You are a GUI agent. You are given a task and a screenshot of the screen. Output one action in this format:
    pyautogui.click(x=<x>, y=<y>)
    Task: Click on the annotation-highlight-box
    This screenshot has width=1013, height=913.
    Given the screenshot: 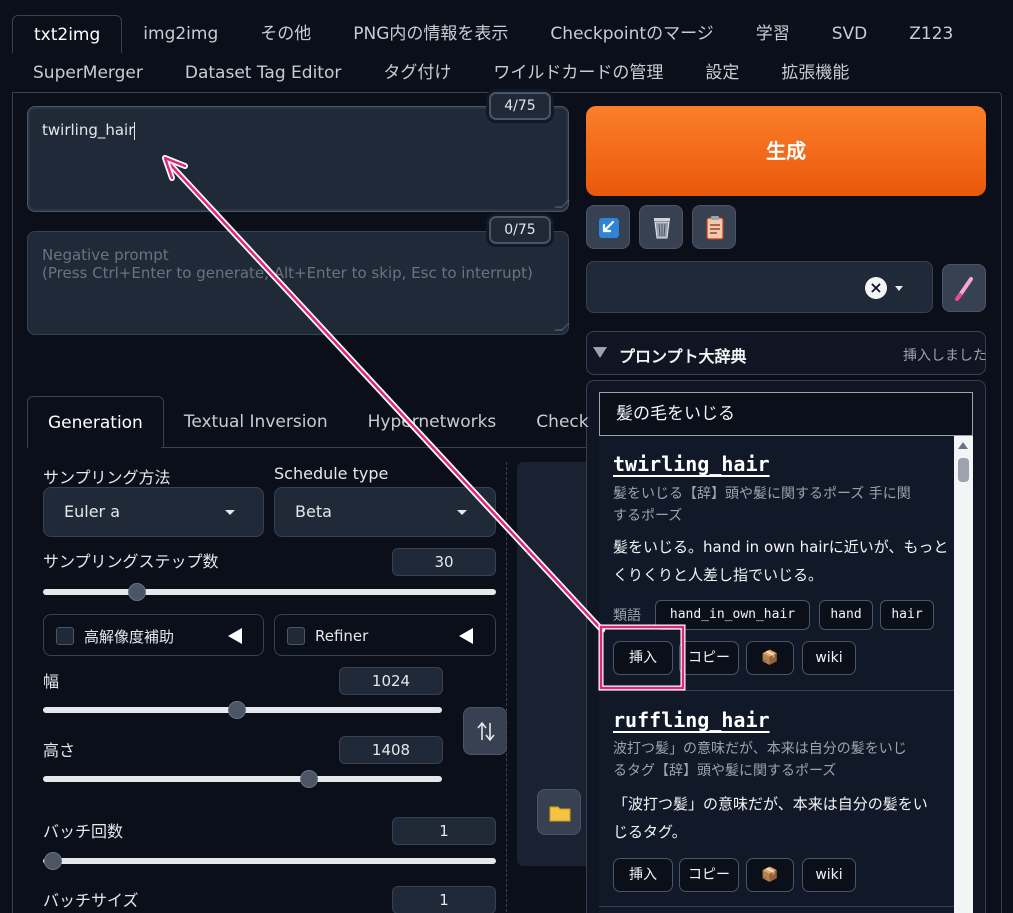 What is the action you would take?
    pyautogui.click(x=642, y=657)
    